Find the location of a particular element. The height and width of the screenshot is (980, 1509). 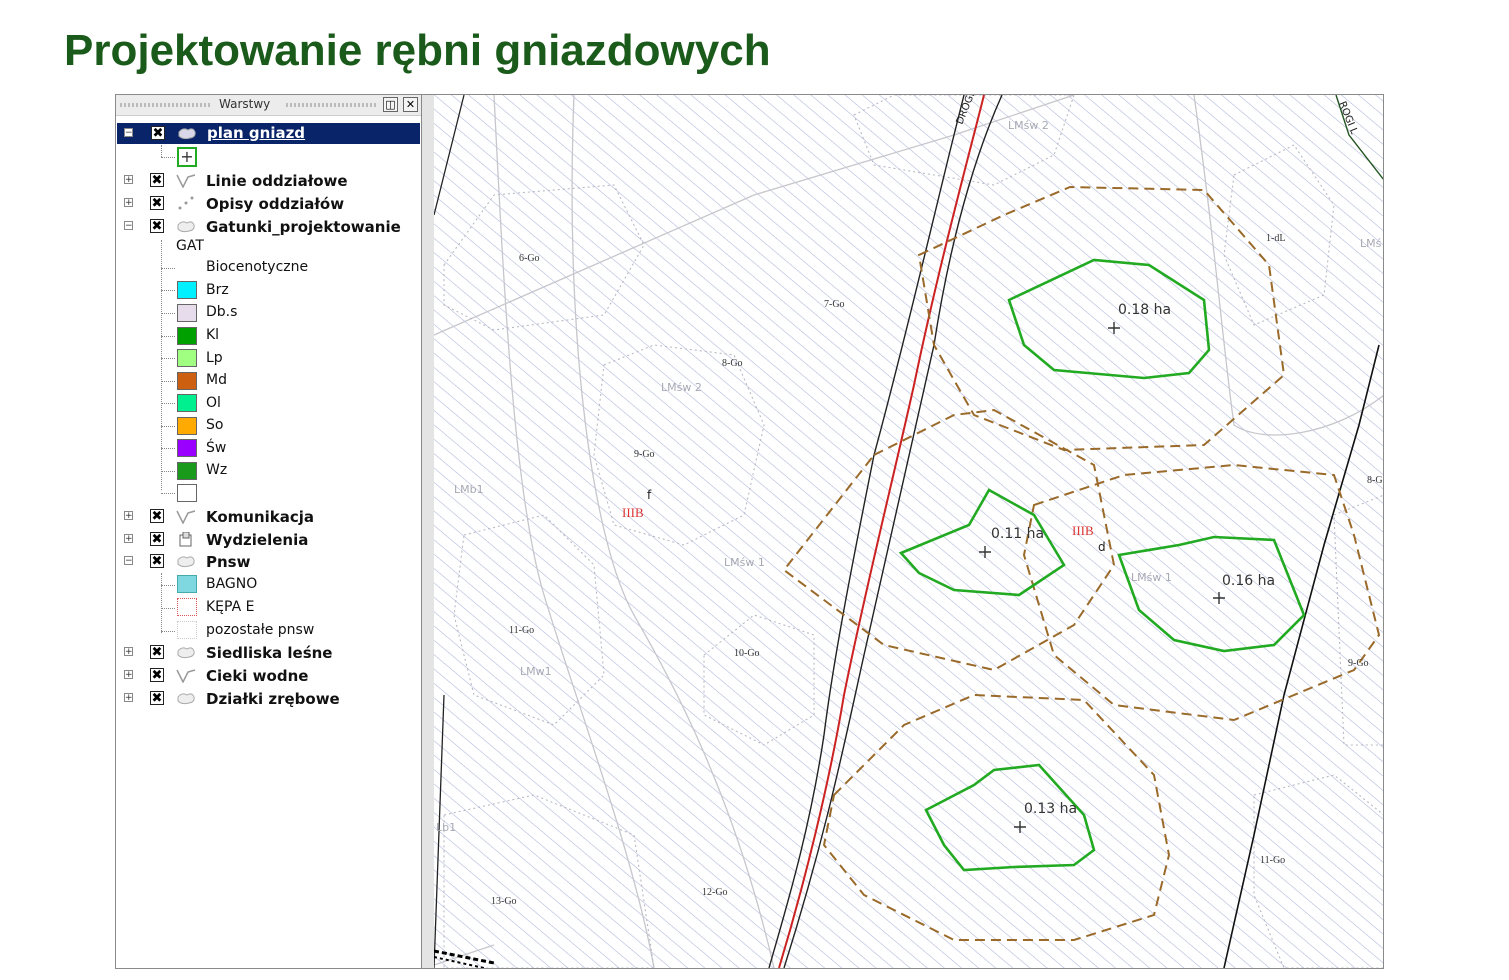

layer-row-cieki-wodne: + ✖ Cieki wodne is located at coordinates (268, 676).